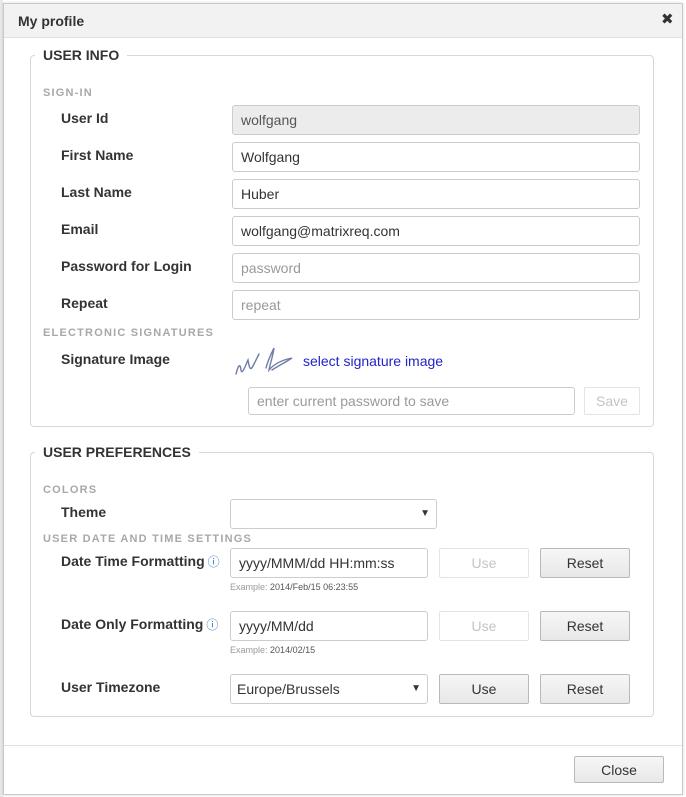 The width and height of the screenshot is (686, 797). Describe the element at coordinates (129, 333) in the screenshot. I see `electronic-signatures-heading: ELECTRONIC SIGNATURES` at that location.